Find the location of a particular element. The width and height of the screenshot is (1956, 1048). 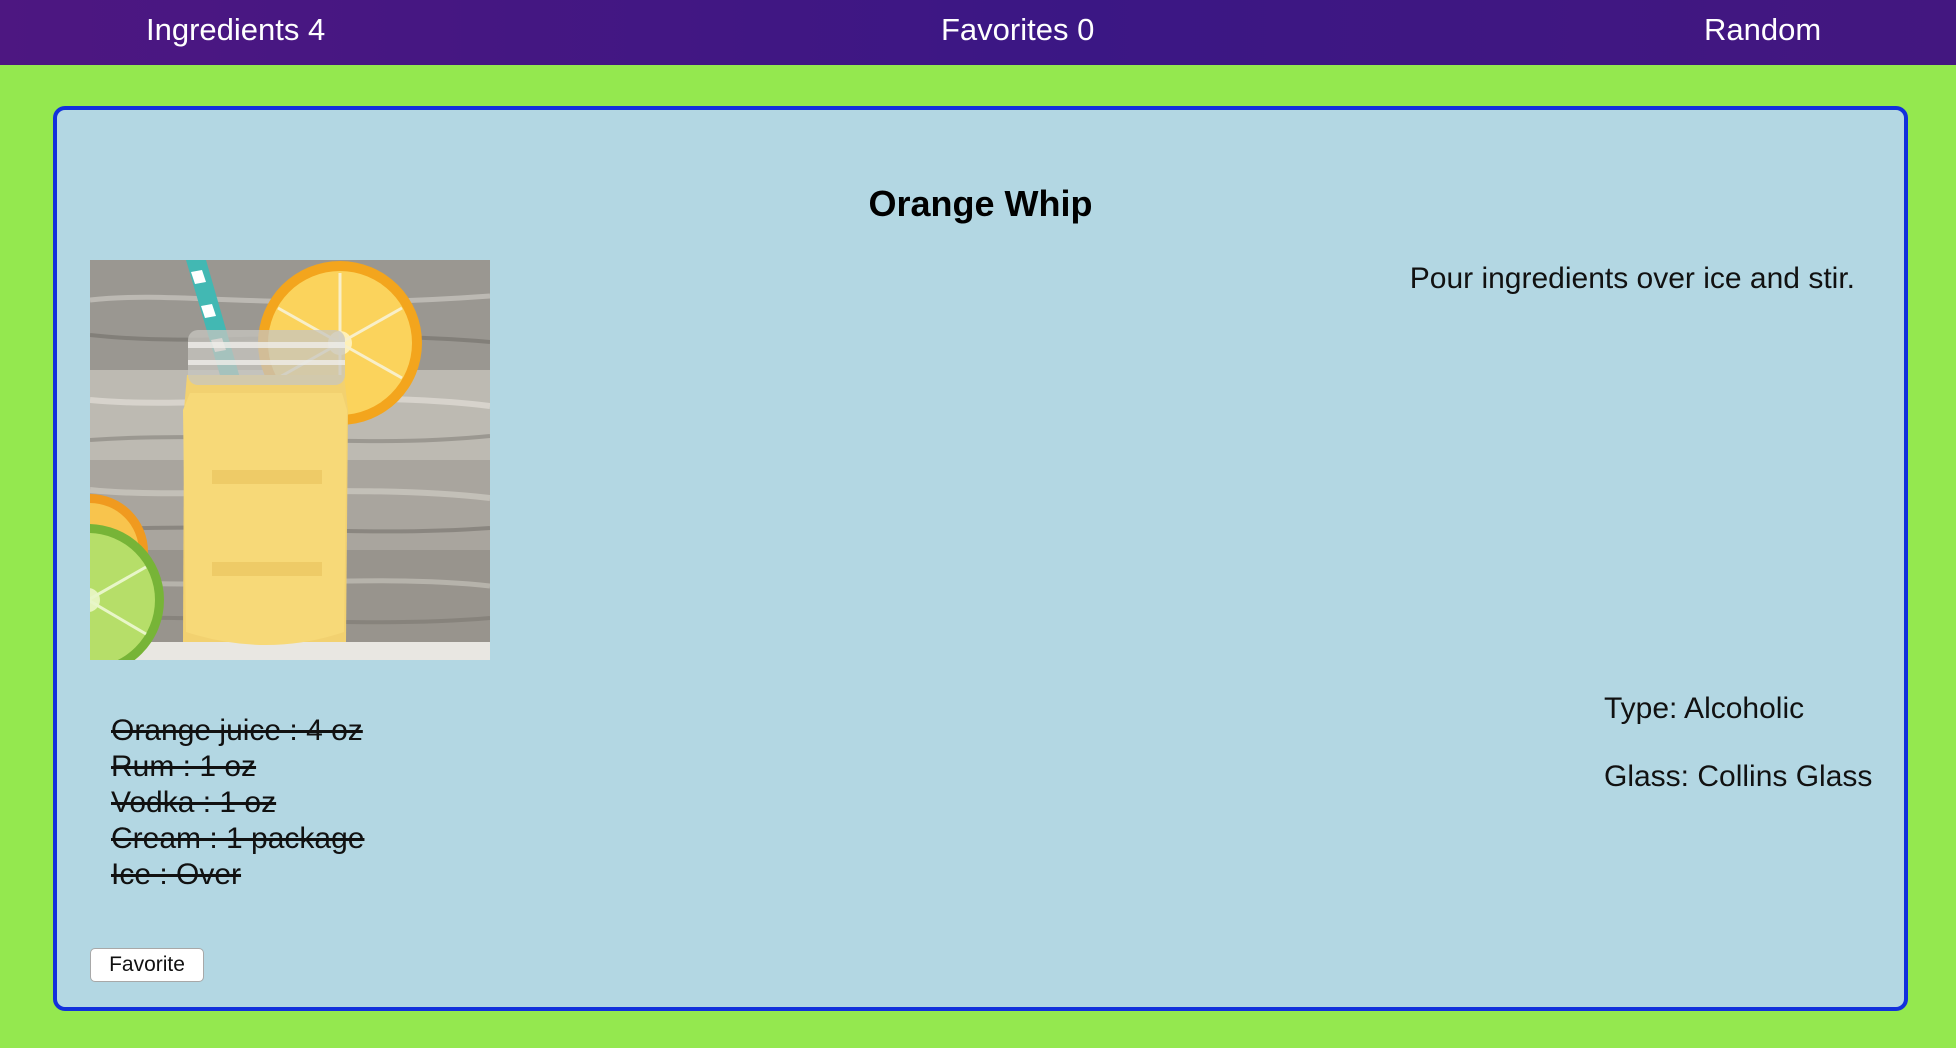

ingredient-item: Vodka : 1 oz is located at coordinates (194, 802).